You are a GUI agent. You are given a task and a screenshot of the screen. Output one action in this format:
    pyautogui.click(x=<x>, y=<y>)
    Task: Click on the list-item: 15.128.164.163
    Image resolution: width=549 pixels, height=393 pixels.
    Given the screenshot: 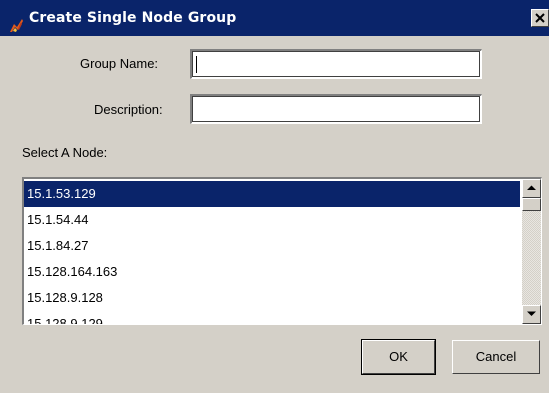 What is the action you would take?
    pyautogui.click(x=272, y=272)
    